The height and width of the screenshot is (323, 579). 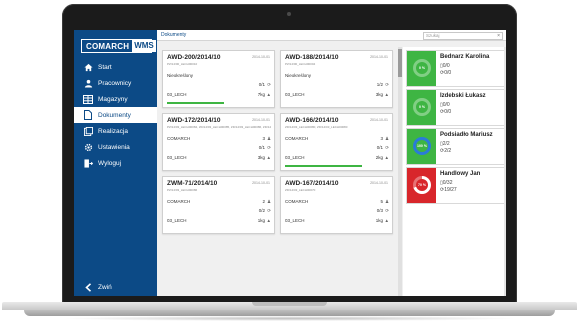 I want to click on worker-card: 0 % Bednarz Karolina ▯0/0 ⟳0/0, so click(x=456, y=68).